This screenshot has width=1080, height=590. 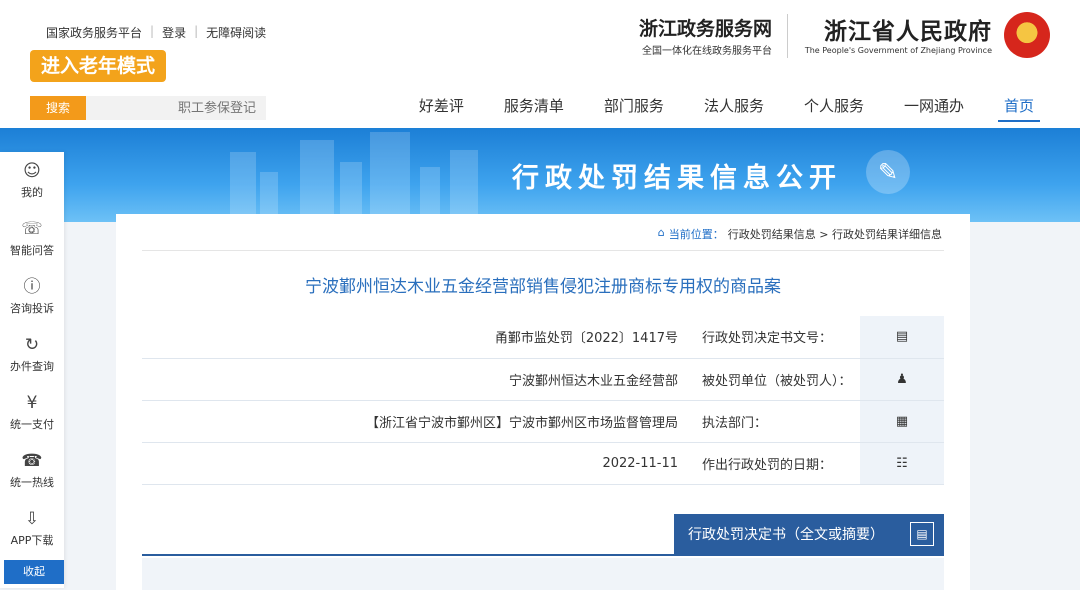 What do you see at coordinates (58, 108) in the screenshot?
I see `search-button: 搜索` at bounding box center [58, 108].